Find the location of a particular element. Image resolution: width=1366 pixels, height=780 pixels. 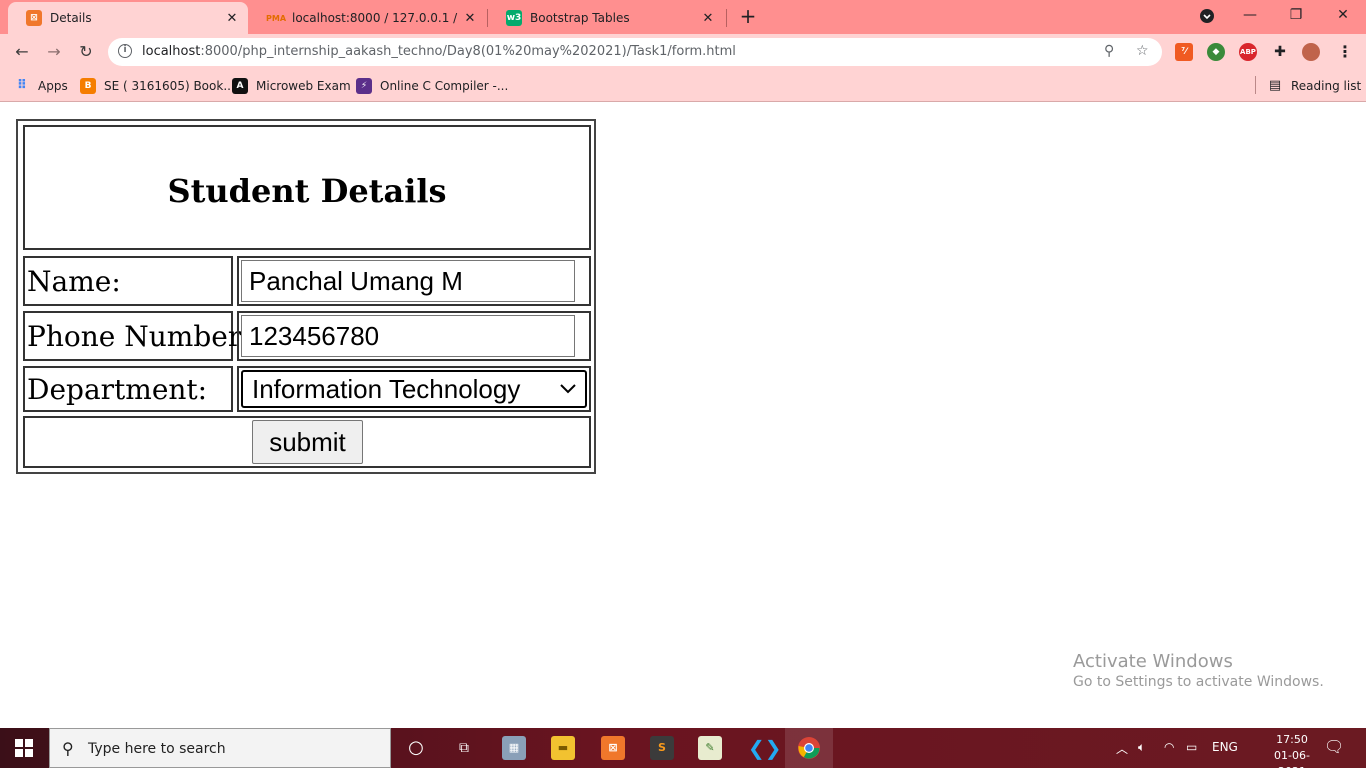

bookmark-separator is located at coordinates (1255, 85).